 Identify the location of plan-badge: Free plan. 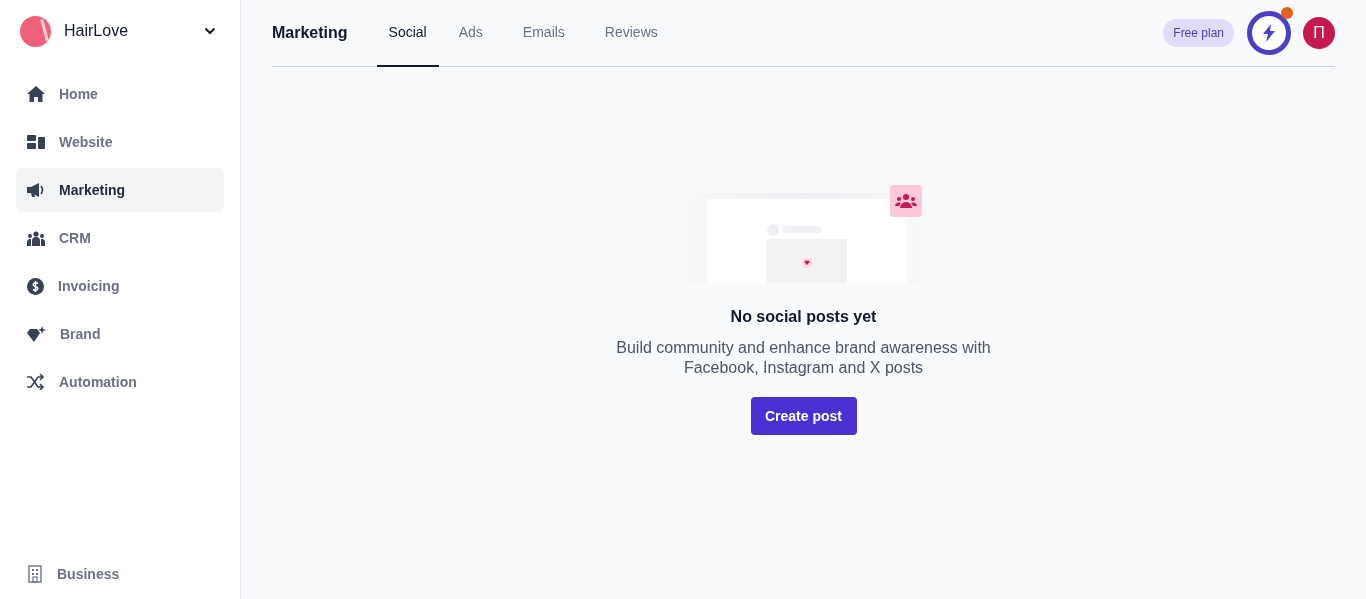
(1198, 33).